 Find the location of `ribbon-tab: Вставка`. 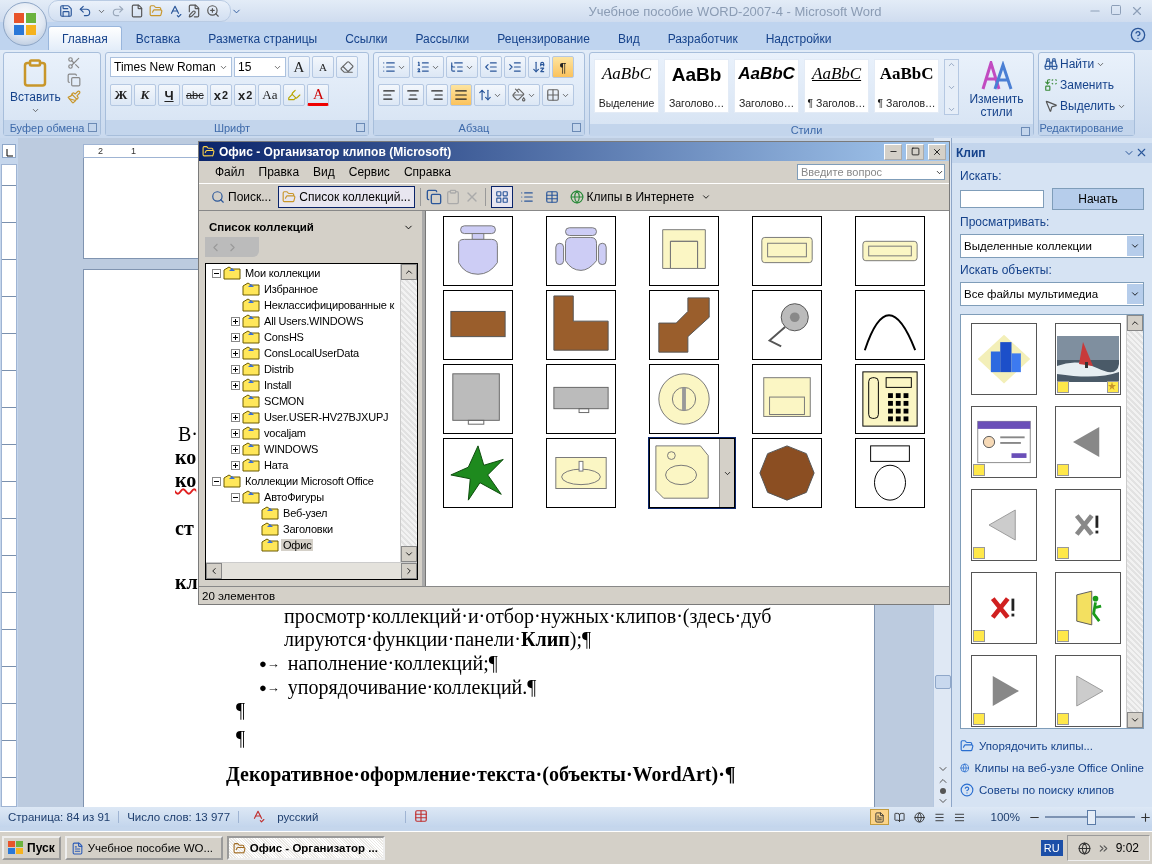

ribbon-tab: Вставка is located at coordinates (158, 38).